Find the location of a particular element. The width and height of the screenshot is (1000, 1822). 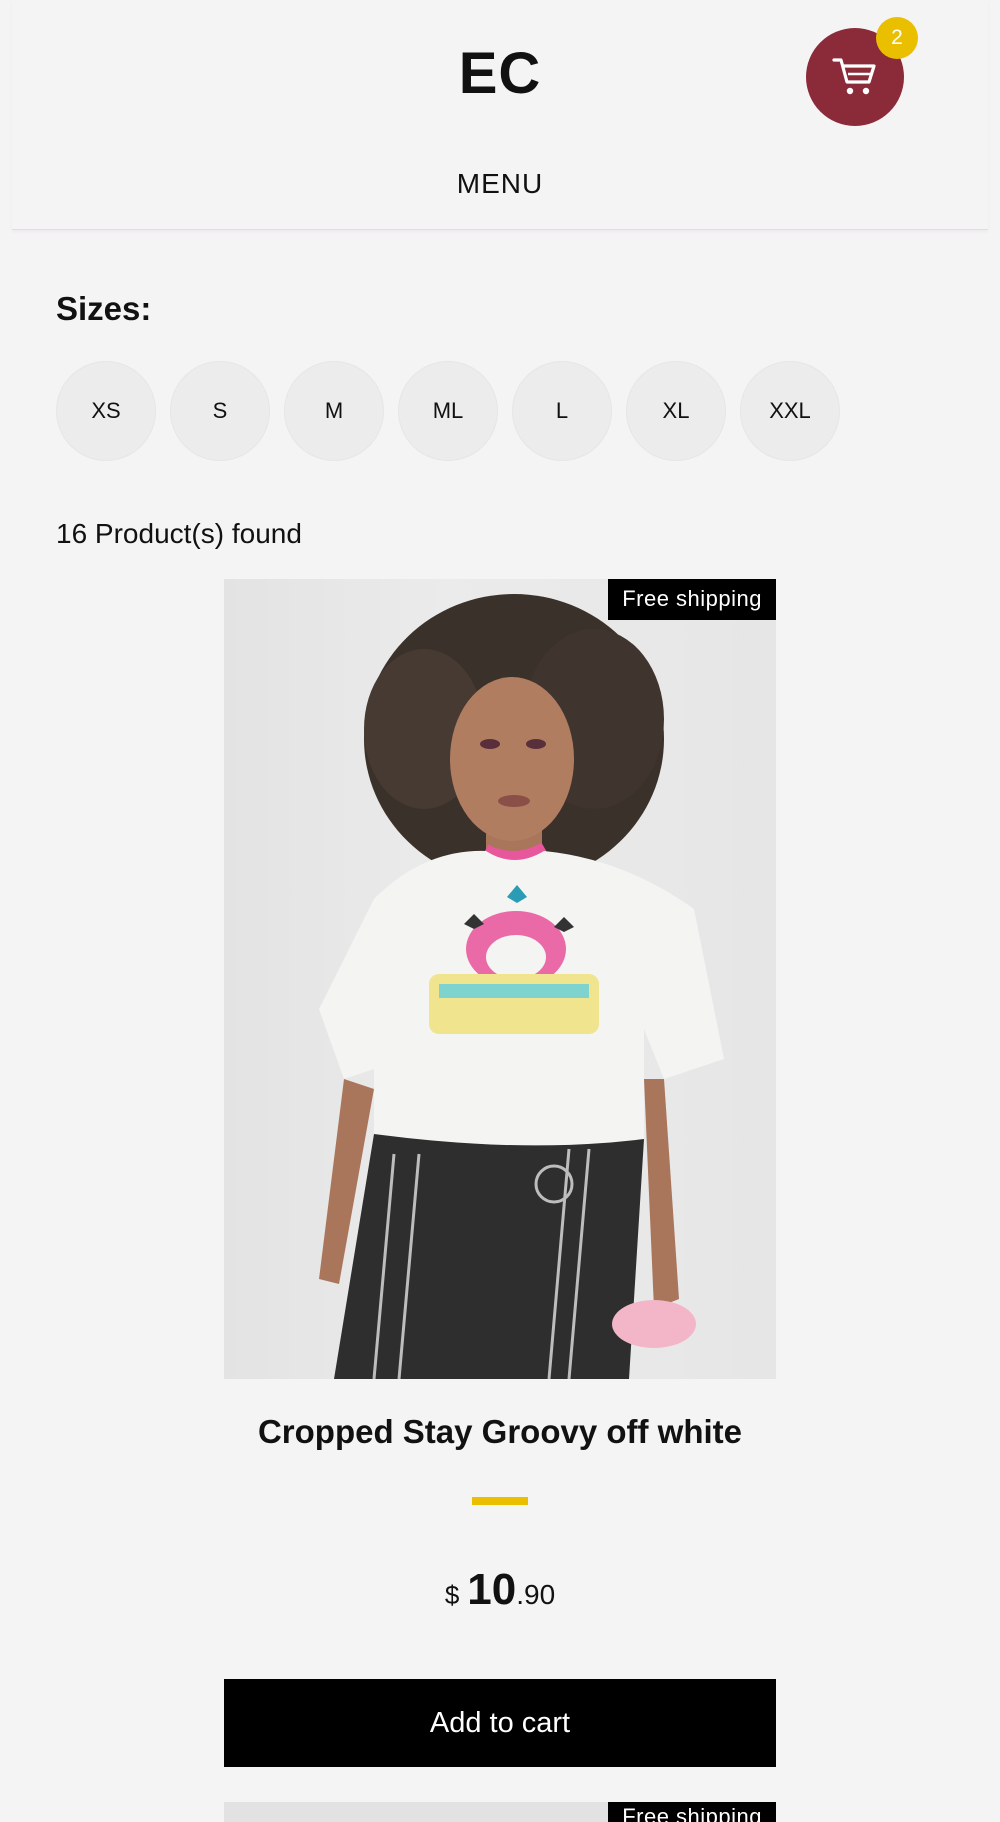

size-button-l: L is located at coordinates (562, 411).